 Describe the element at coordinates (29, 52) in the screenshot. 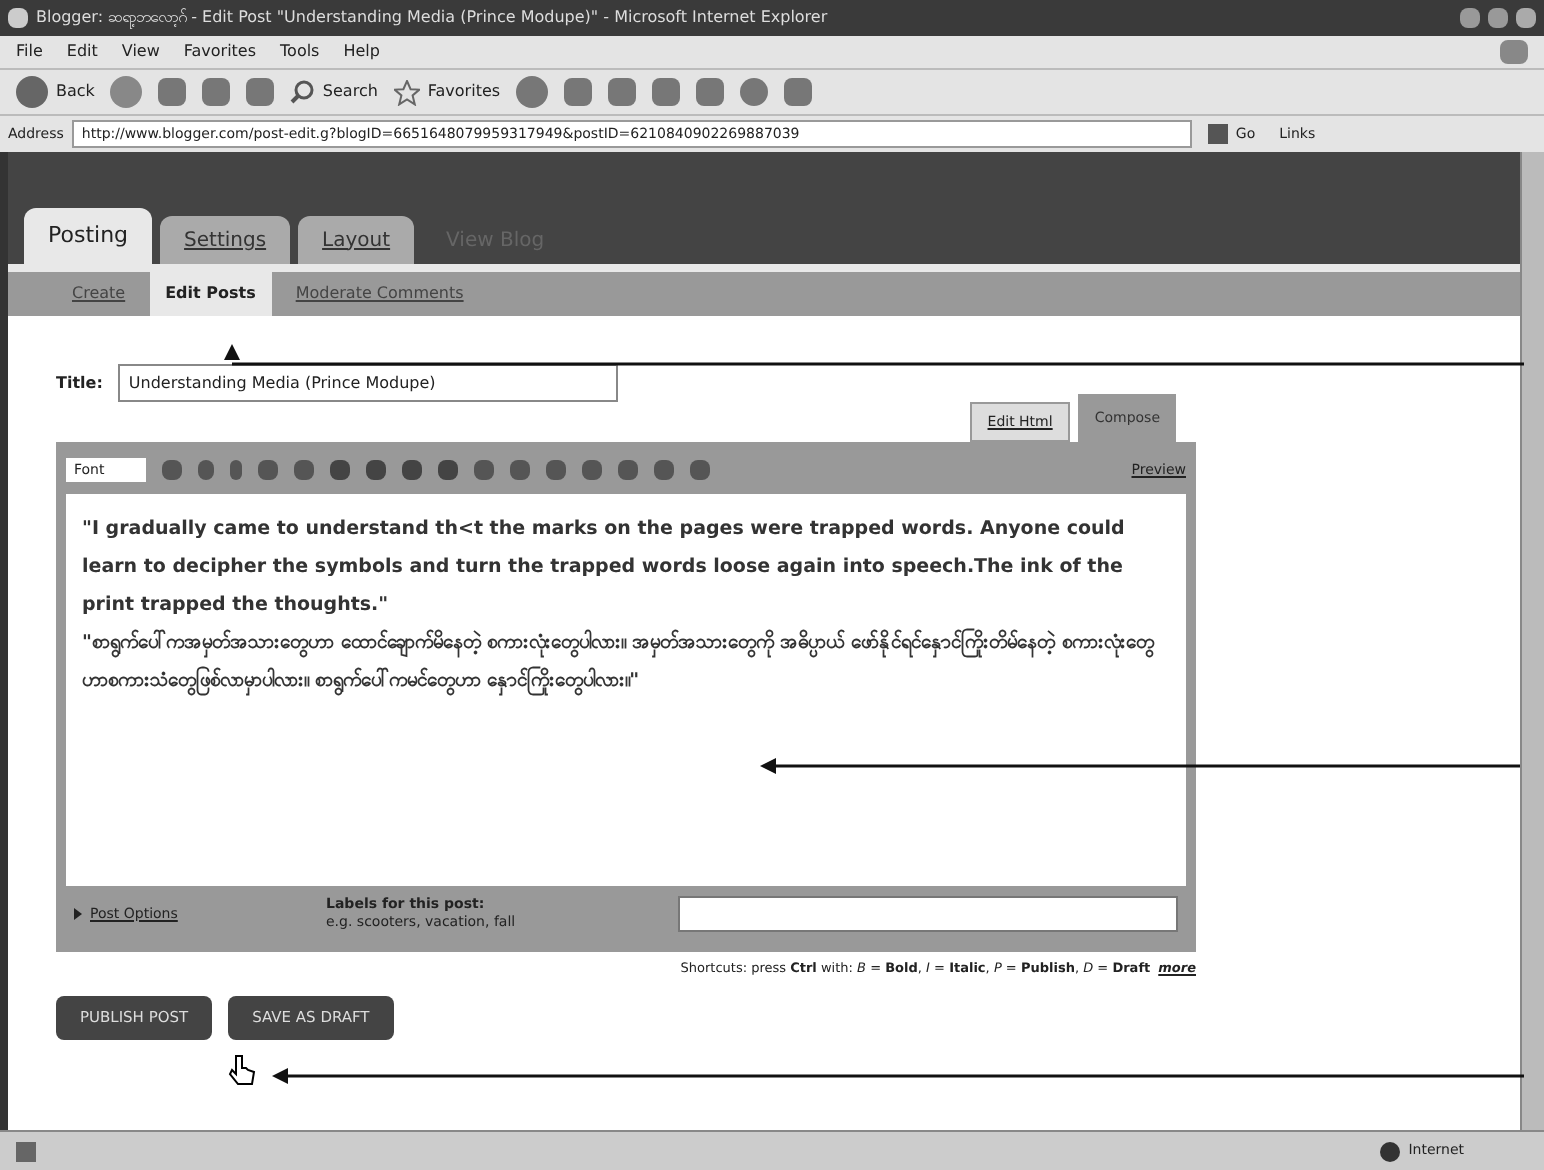

I see `menu-item: File` at that location.